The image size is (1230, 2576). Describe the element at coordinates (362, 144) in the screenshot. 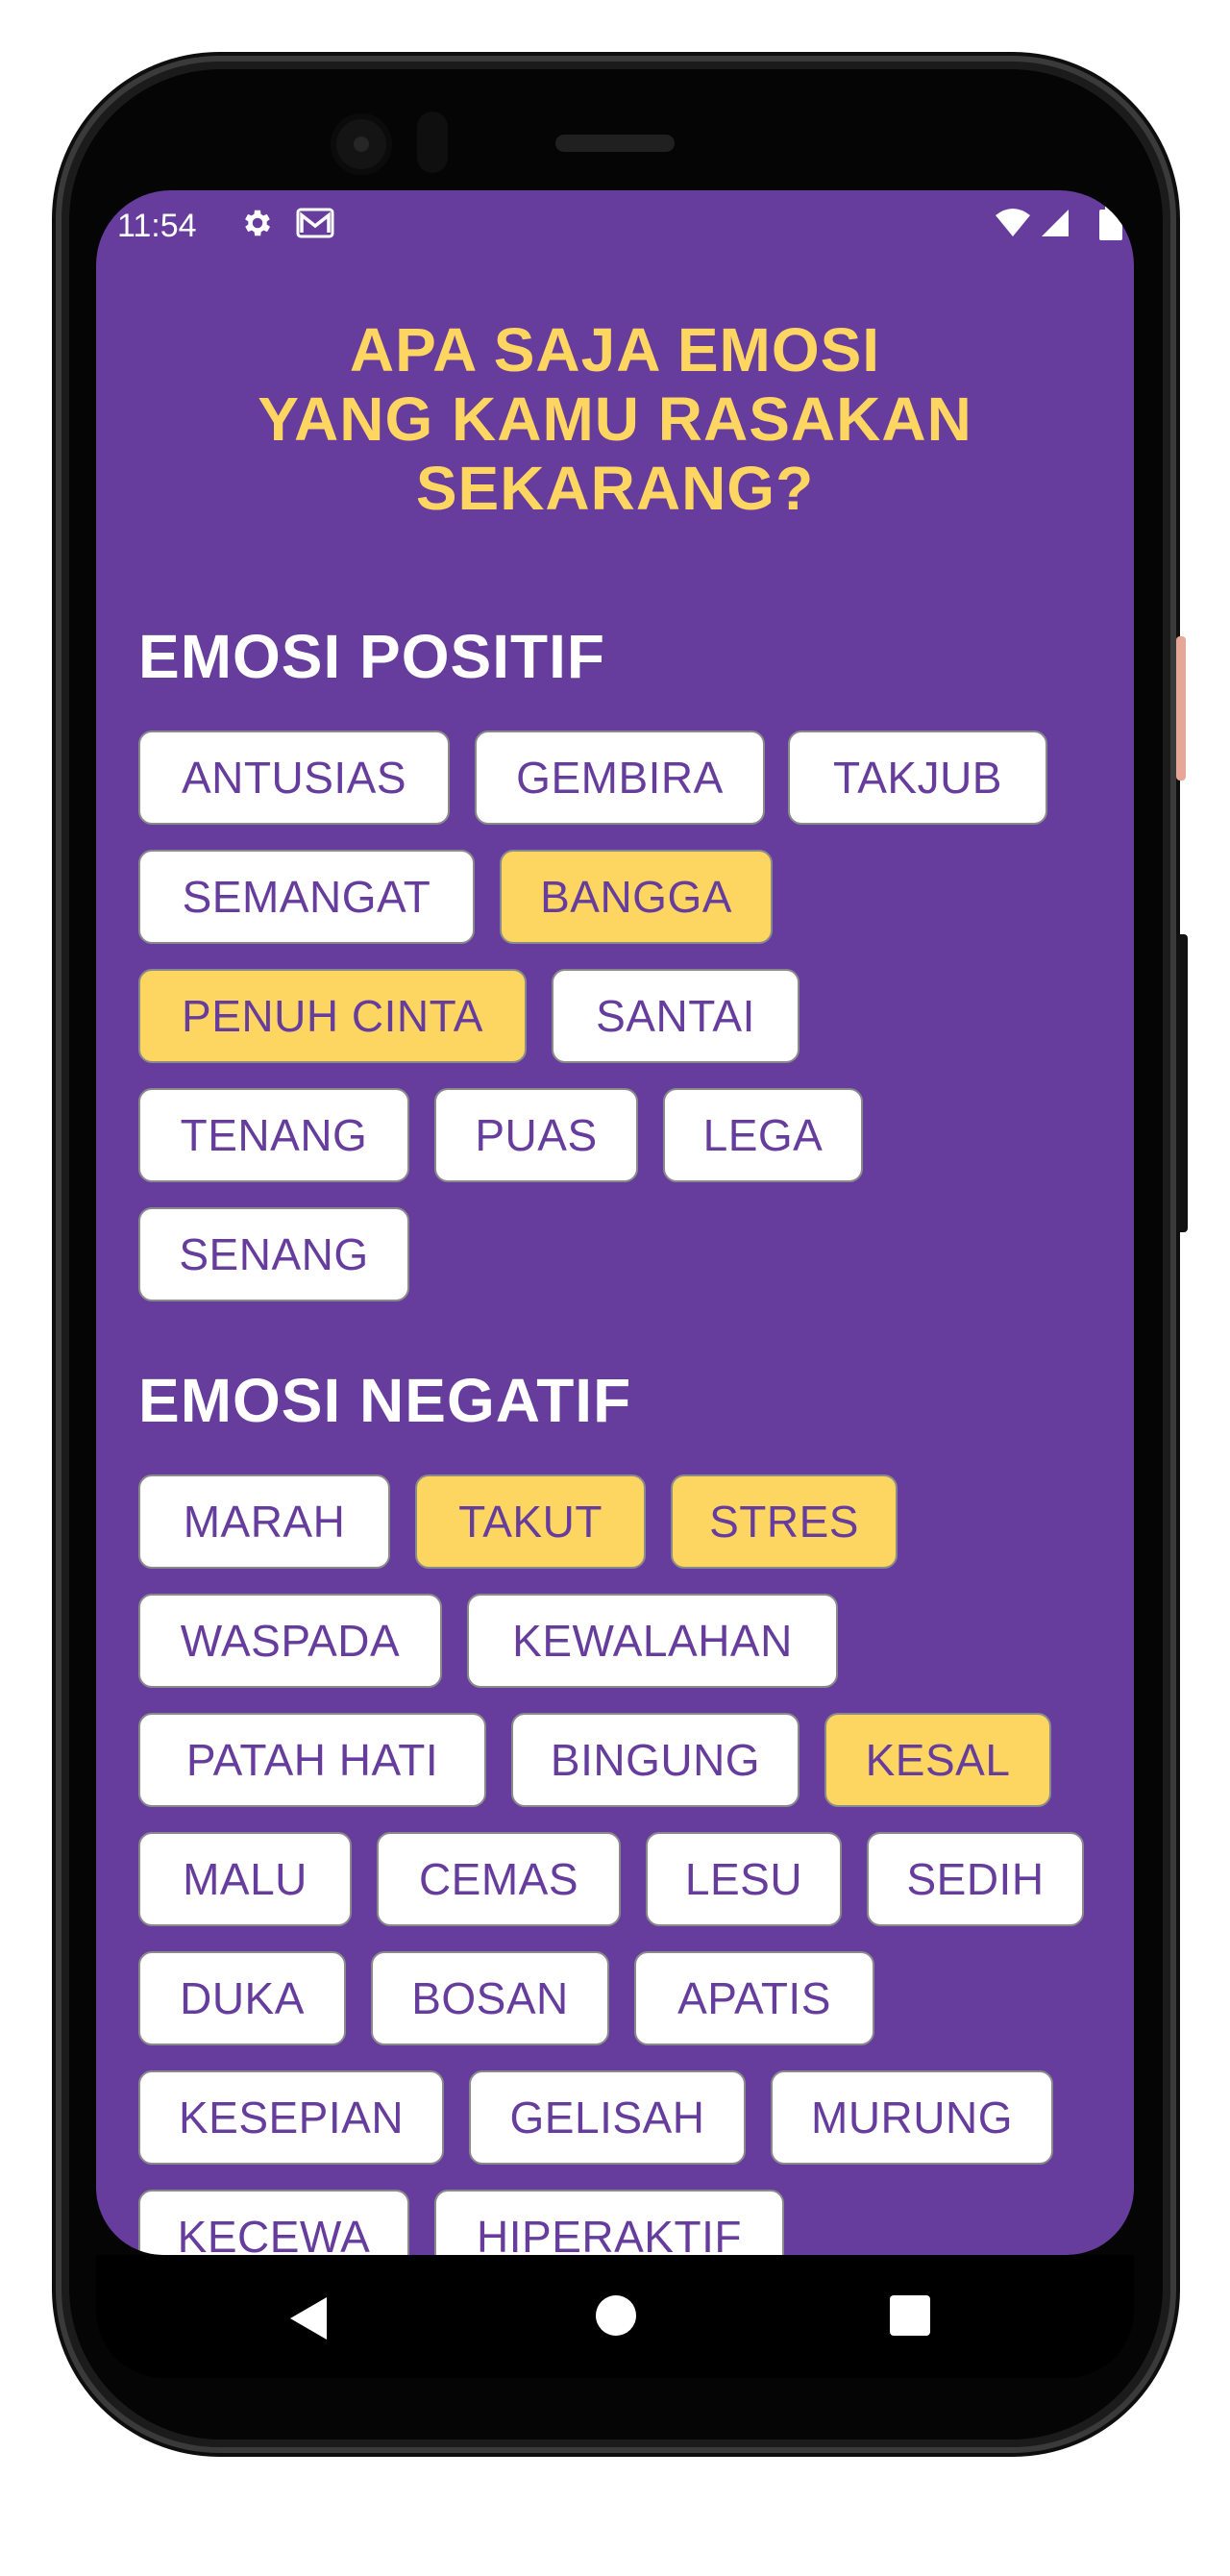

I see `front-camera` at that location.